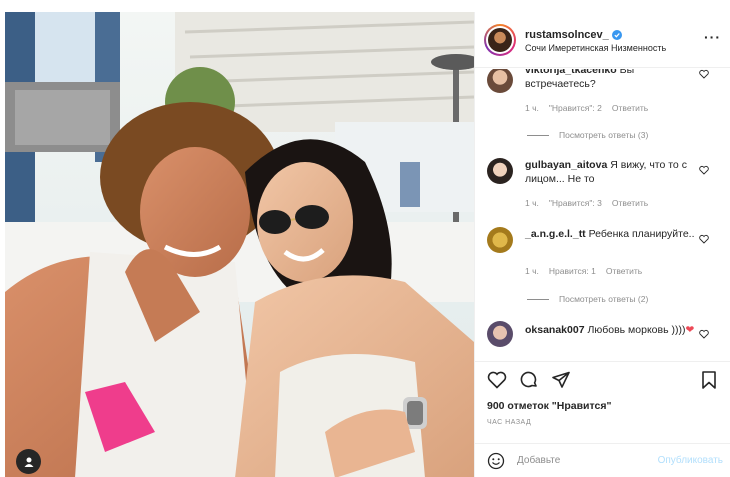 This screenshot has width=730, height=477. I want to click on author-username-text: rustamsolncev_, so click(567, 35).